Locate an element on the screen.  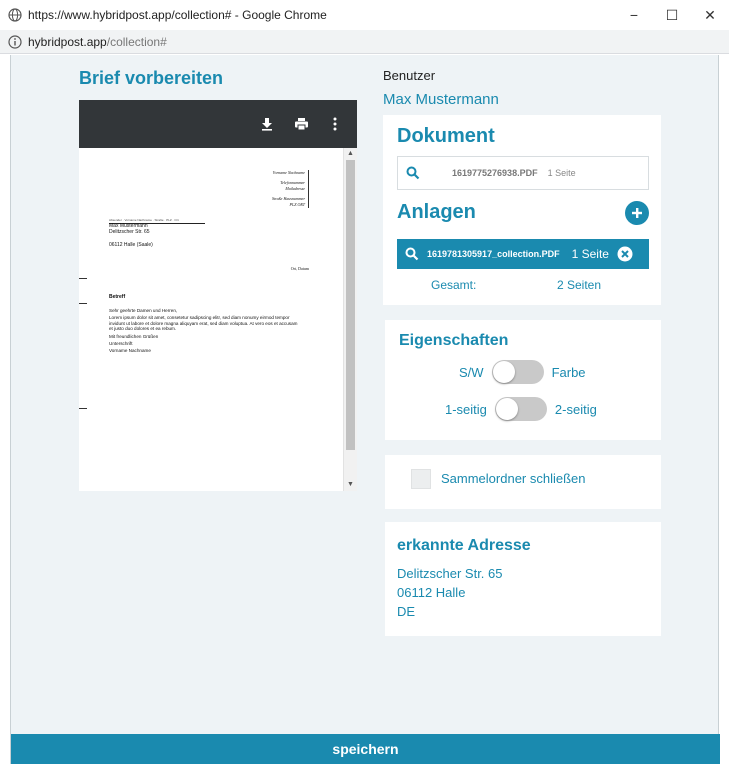
document-filename: 1619775276938.PDF is located at coordinates (495, 173).